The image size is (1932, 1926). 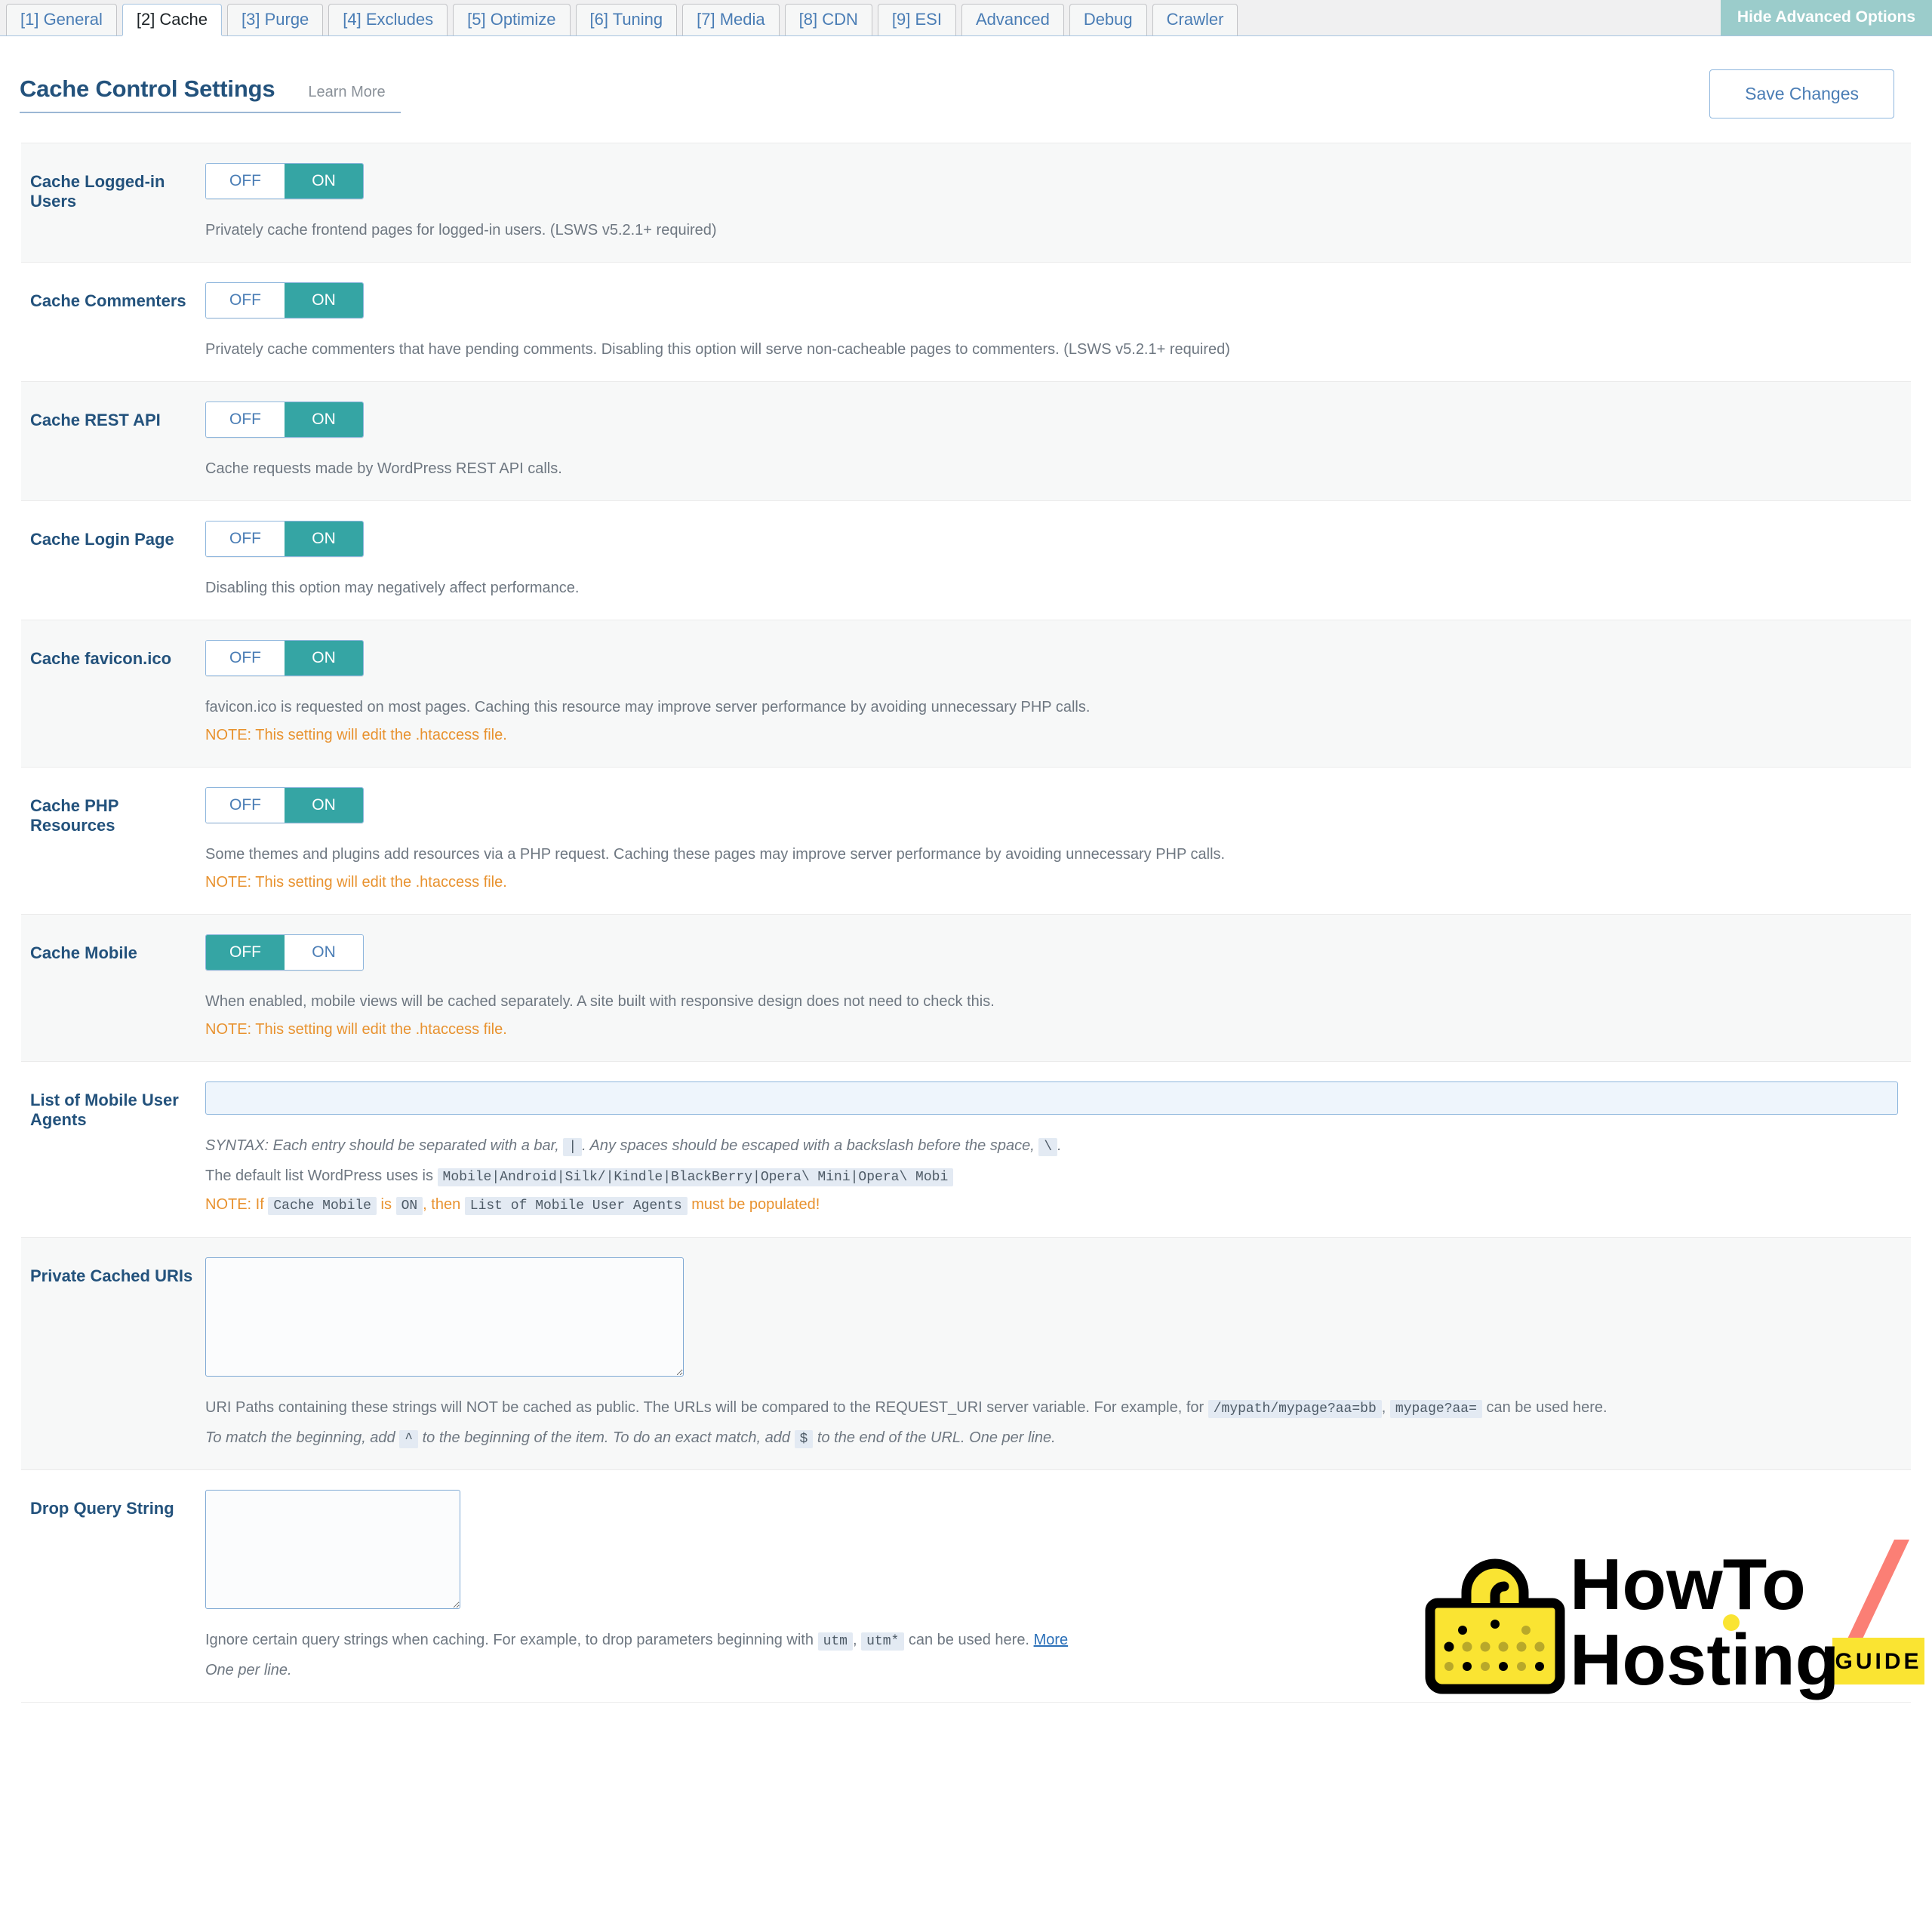 What do you see at coordinates (1108, 19) in the screenshot?
I see `tab-debug: Debug` at bounding box center [1108, 19].